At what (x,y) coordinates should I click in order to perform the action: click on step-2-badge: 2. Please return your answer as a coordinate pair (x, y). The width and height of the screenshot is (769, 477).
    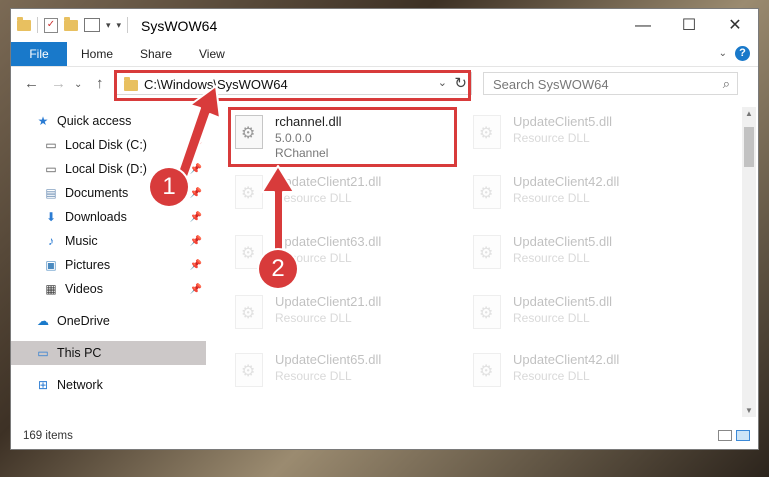
    Looking at the image, I should click on (278, 269).